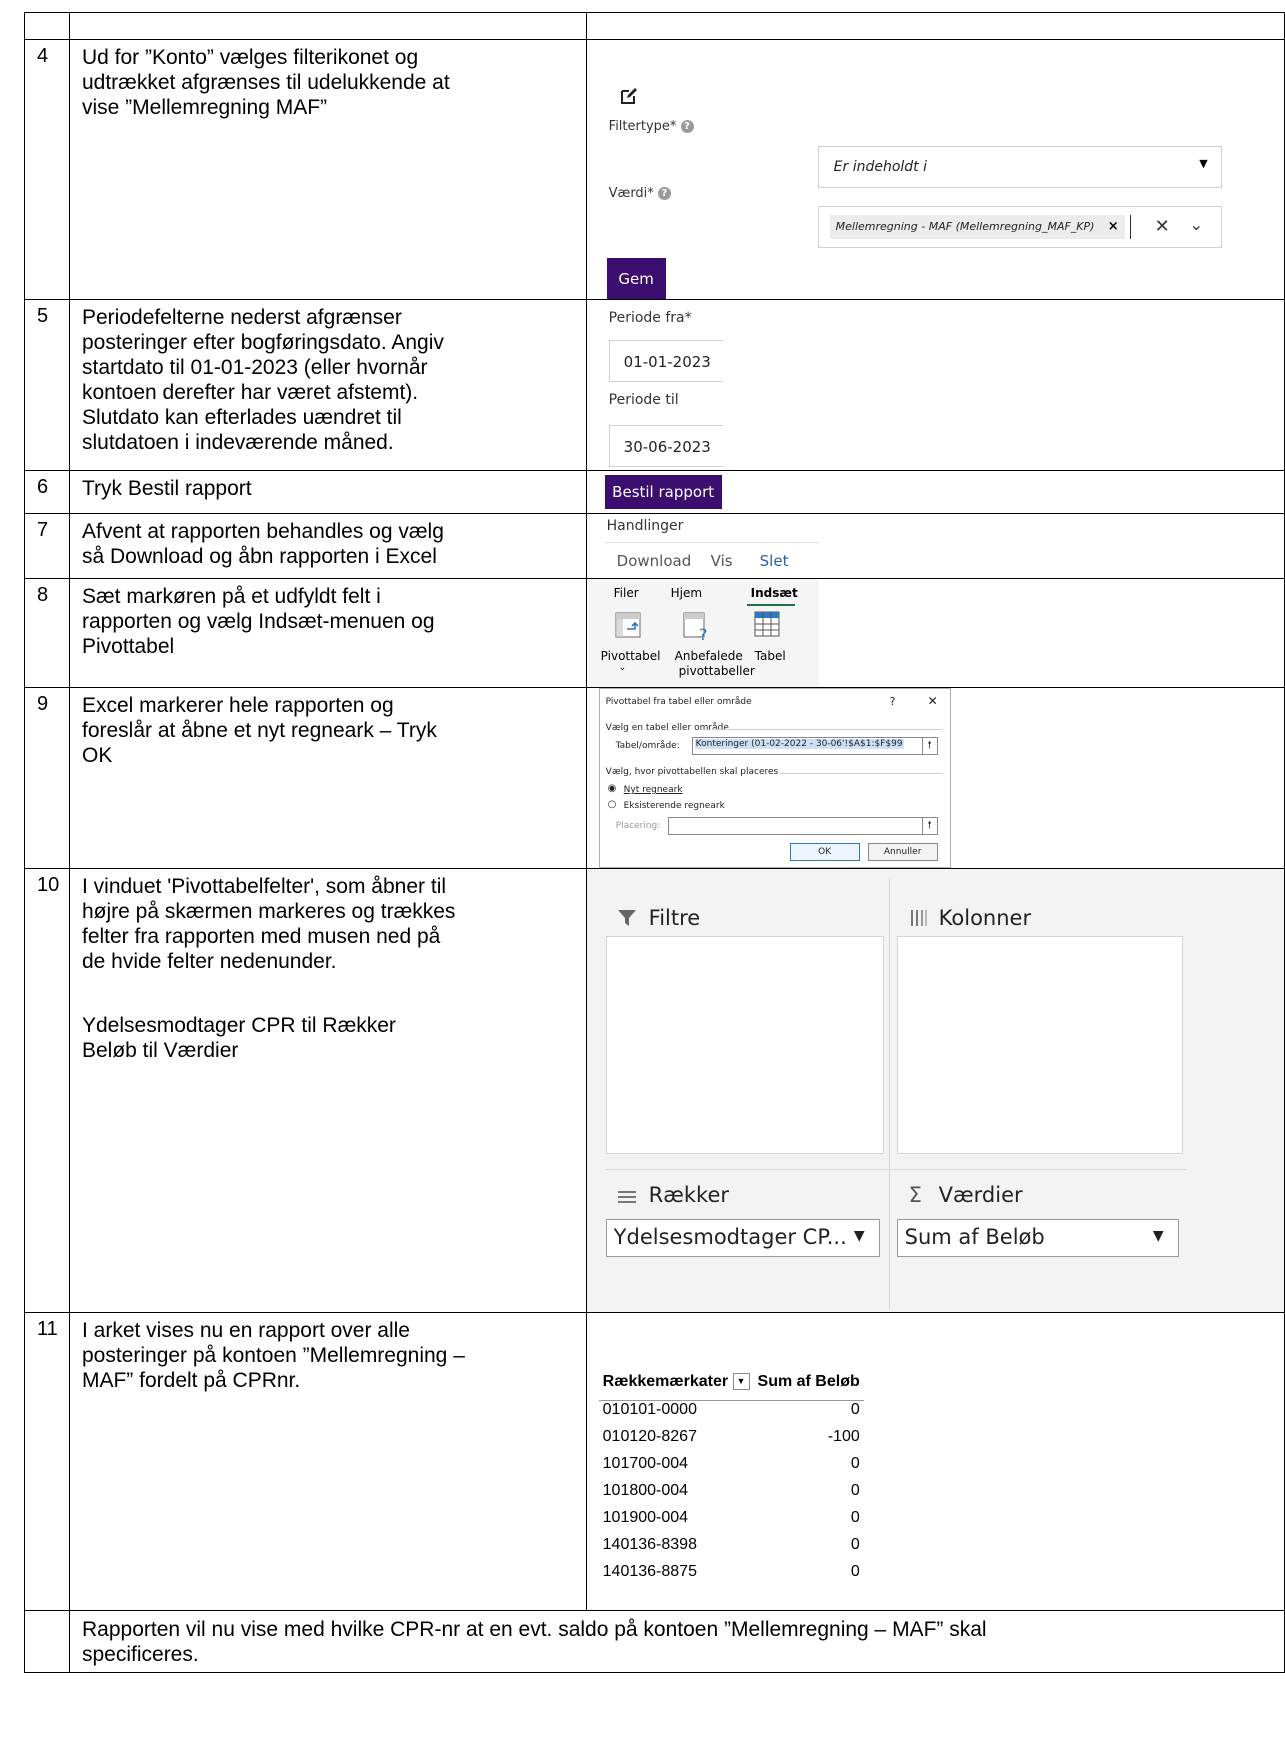  What do you see at coordinates (250, 57) in the screenshot?
I see `text-line: Ud for ”Konto” vælges filterikonet og` at bounding box center [250, 57].